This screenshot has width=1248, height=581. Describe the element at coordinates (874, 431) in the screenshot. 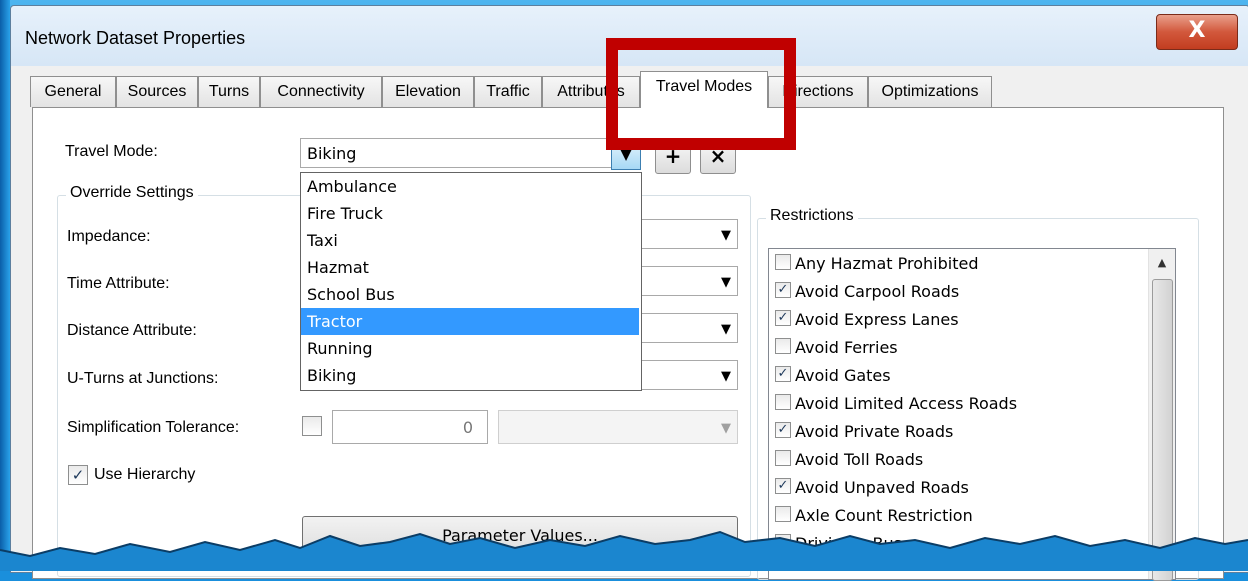

I see `restriction-label: Avoid Private Roads` at that location.